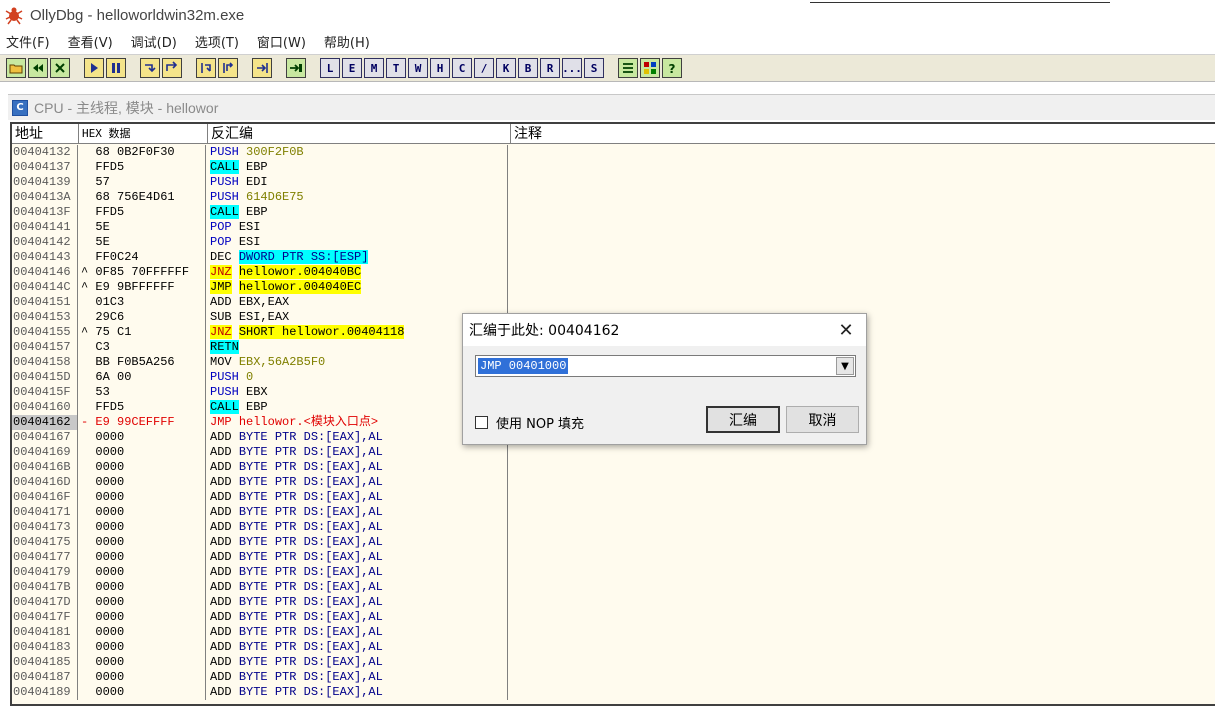  I want to click on row-hex: BB F0B5A256, so click(142, 362).